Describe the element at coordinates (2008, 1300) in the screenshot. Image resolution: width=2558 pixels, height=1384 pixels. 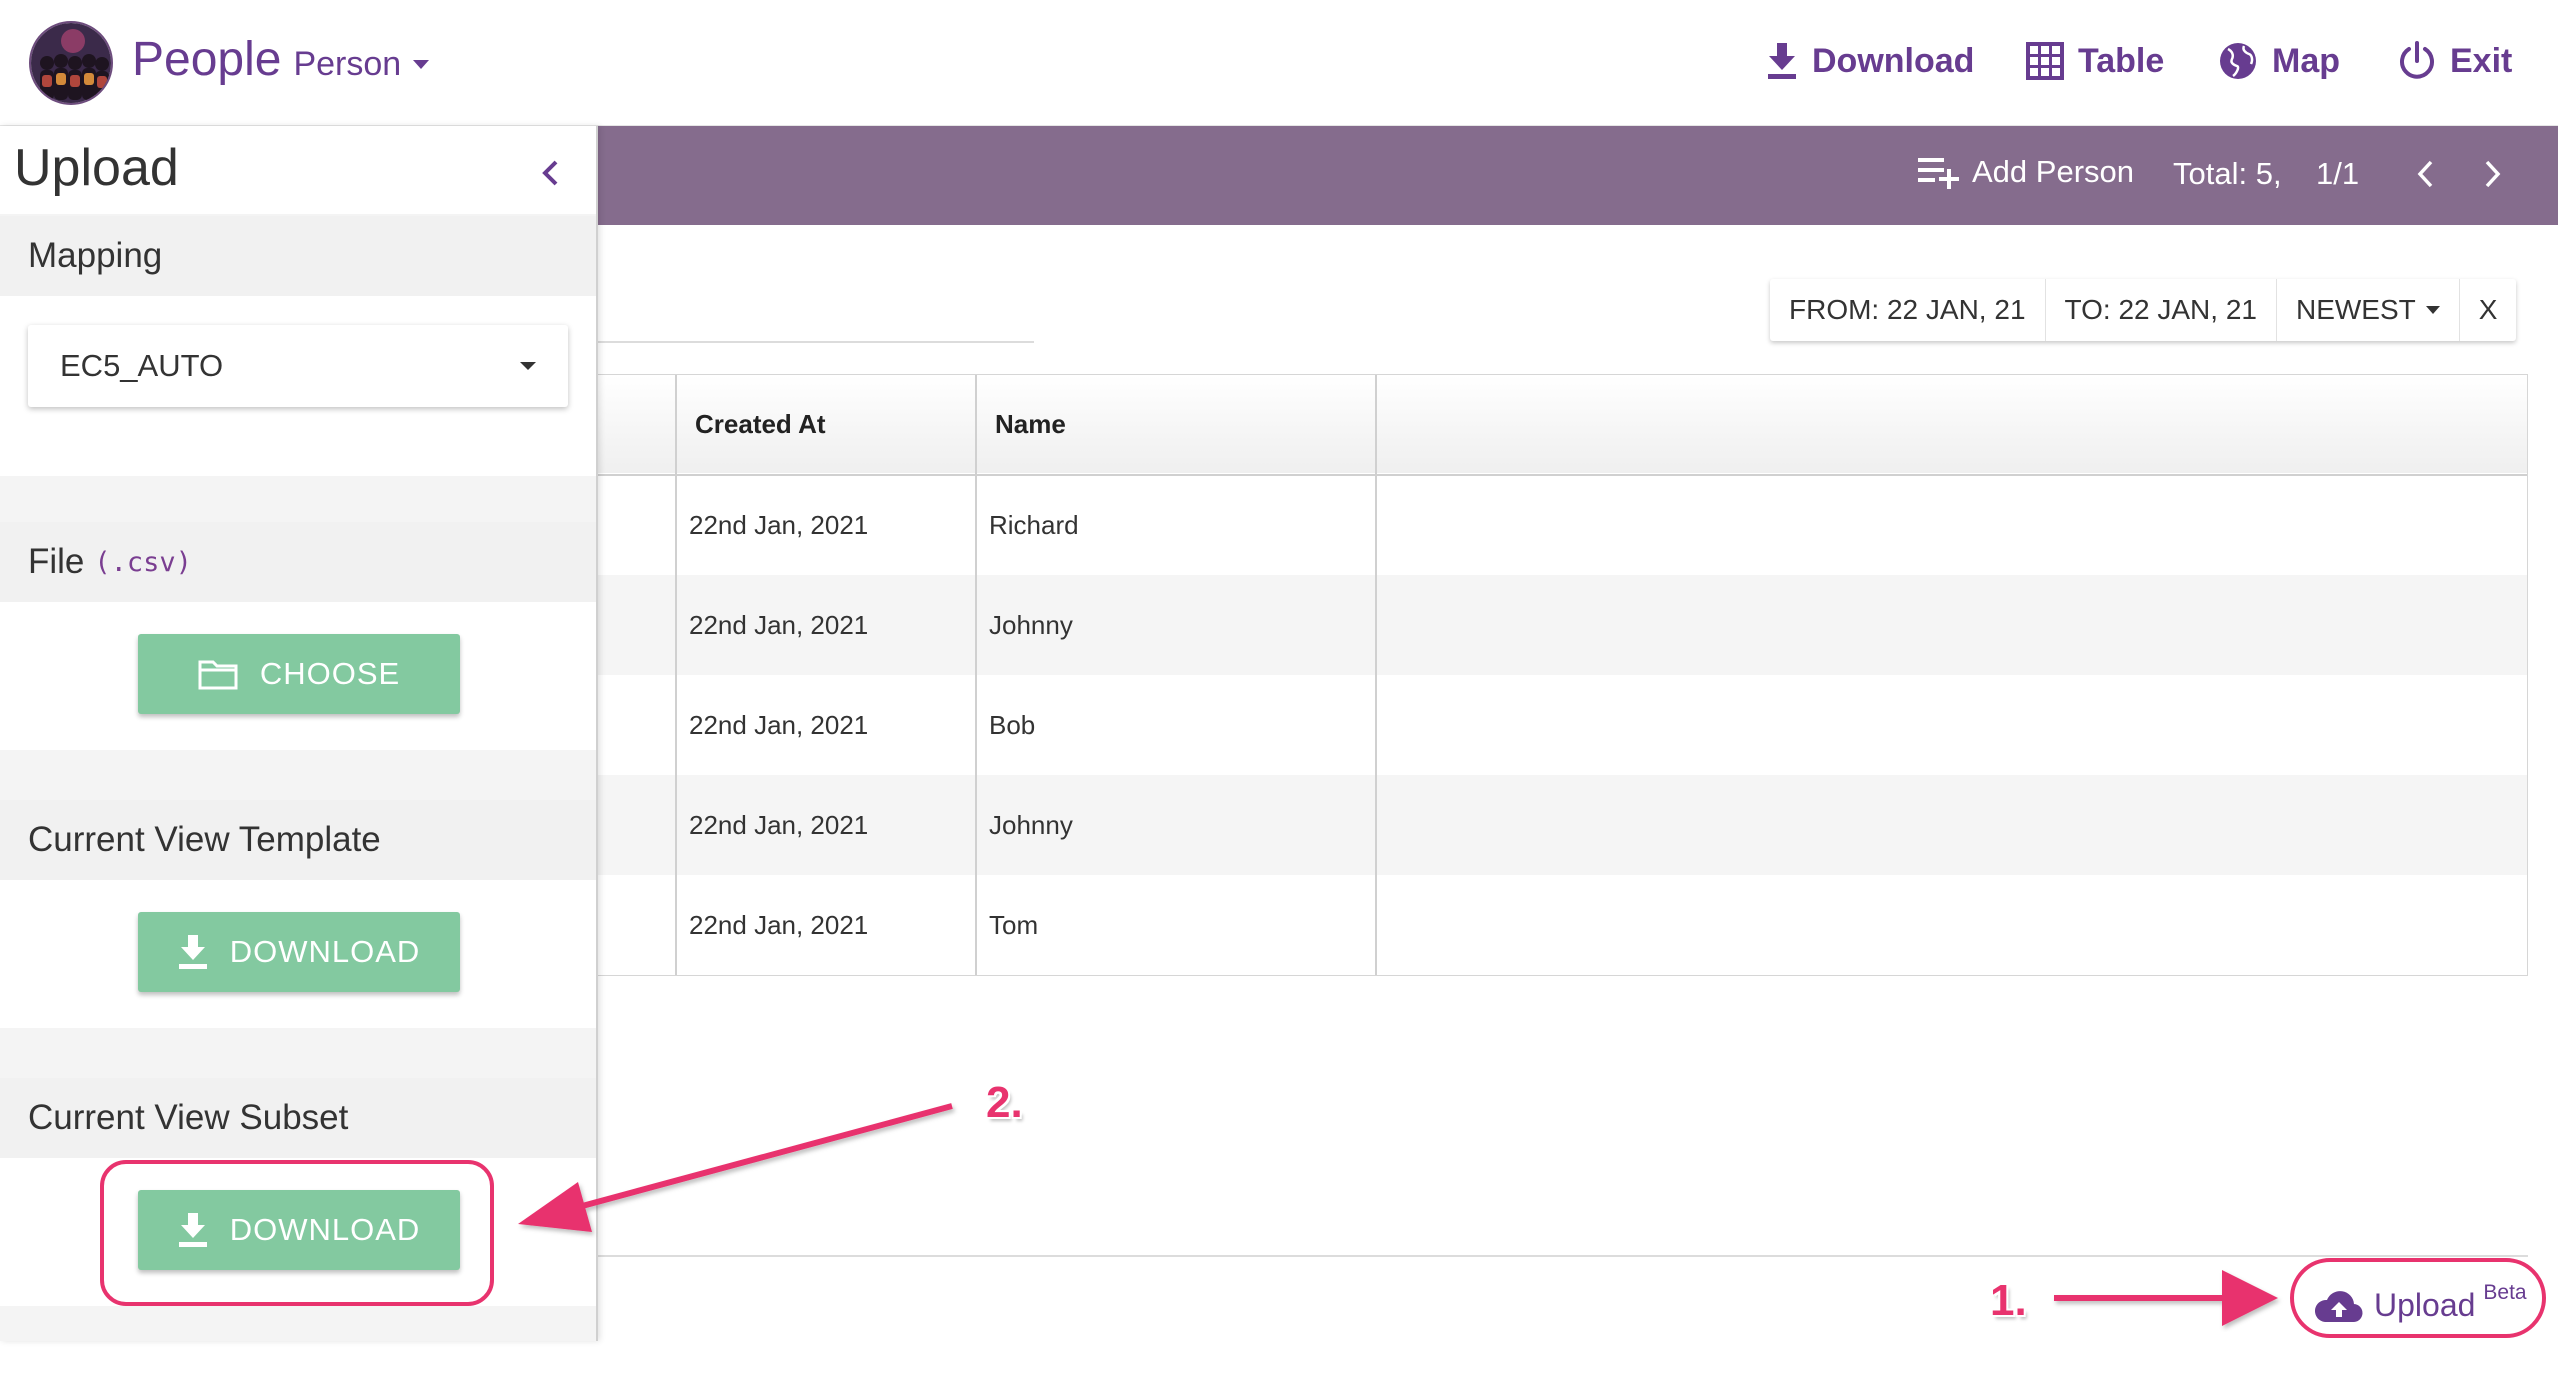
I see `annotation-step-1: 1.` at that location.